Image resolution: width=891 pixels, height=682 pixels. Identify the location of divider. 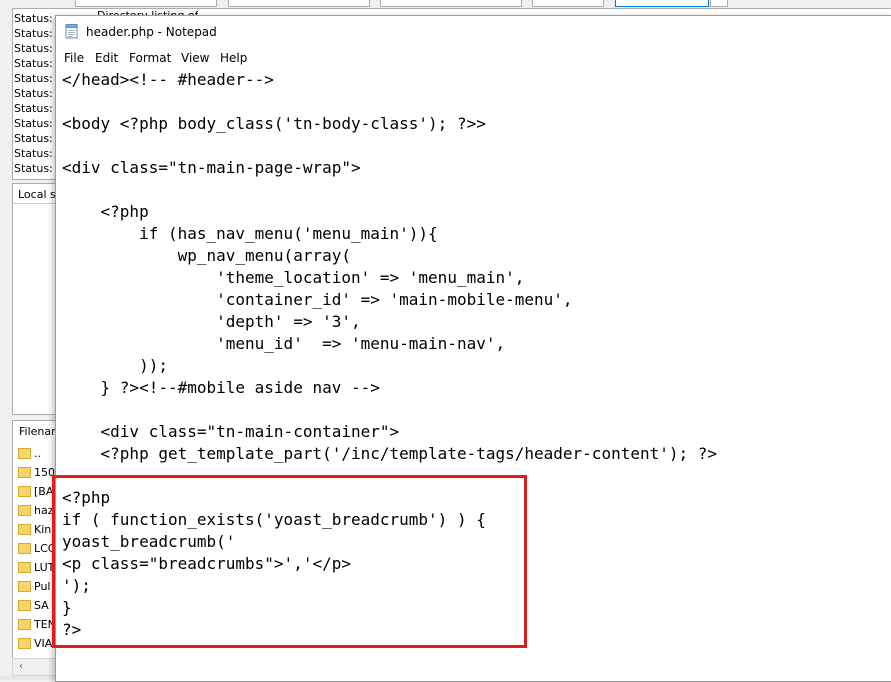
(35, 203).